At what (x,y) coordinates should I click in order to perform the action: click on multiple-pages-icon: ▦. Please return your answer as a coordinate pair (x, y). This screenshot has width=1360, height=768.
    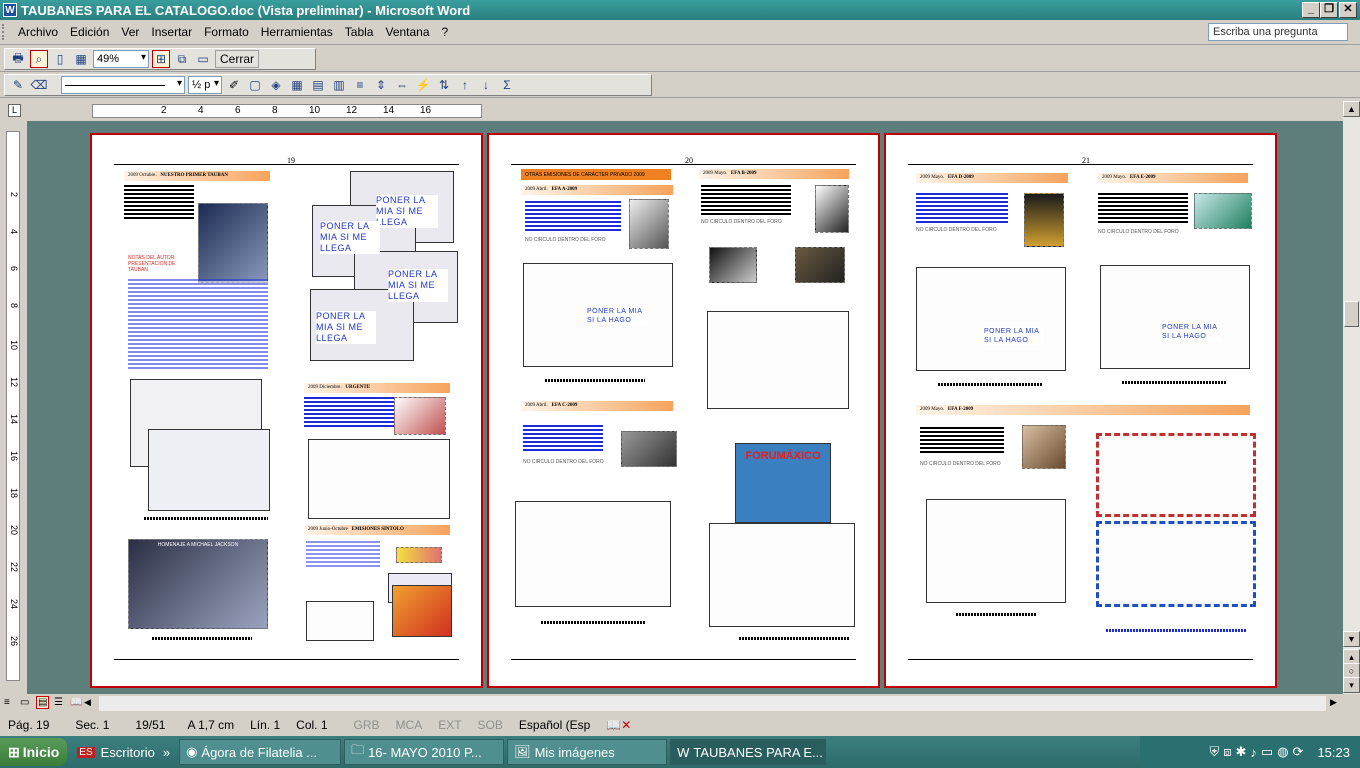
    Looking at the image, I should click on (81, 59).